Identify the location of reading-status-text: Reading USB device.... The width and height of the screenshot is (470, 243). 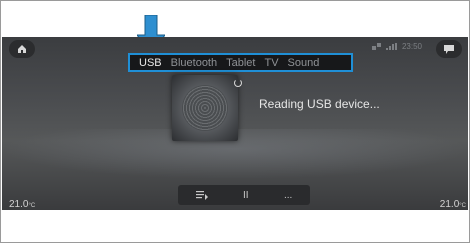
(319, 104).